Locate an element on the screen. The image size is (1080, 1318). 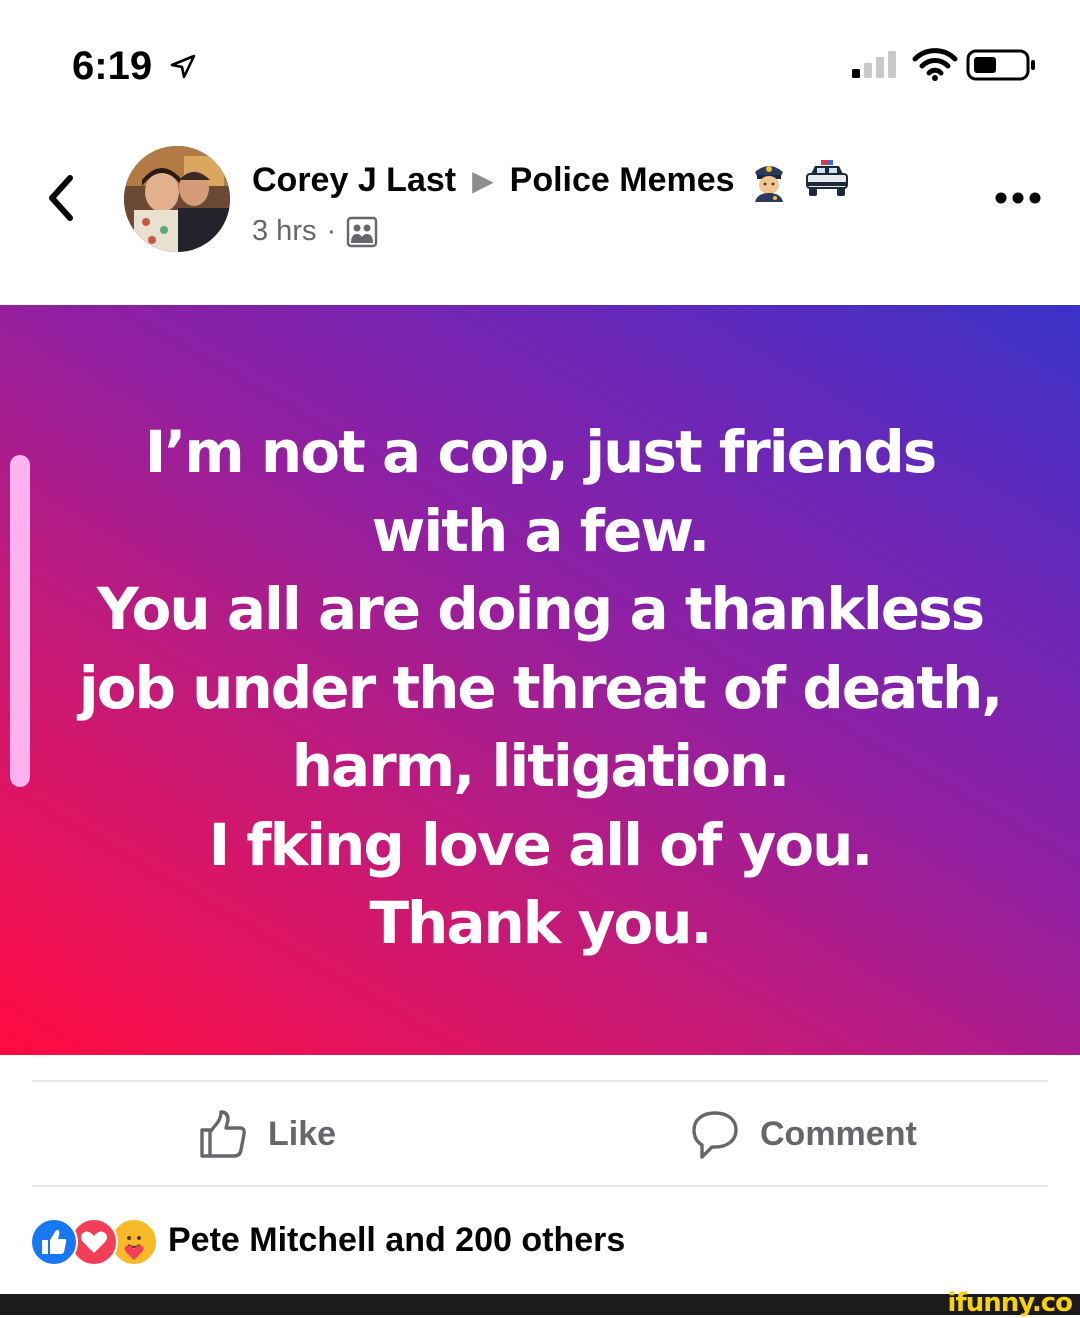
cellular-signal-icon is located at coordinates (874, 64).